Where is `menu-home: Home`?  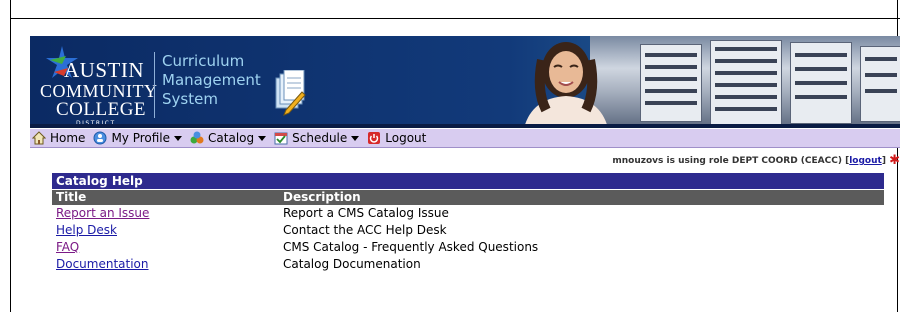
menu-home: Home is located at coordinates (58, 138).